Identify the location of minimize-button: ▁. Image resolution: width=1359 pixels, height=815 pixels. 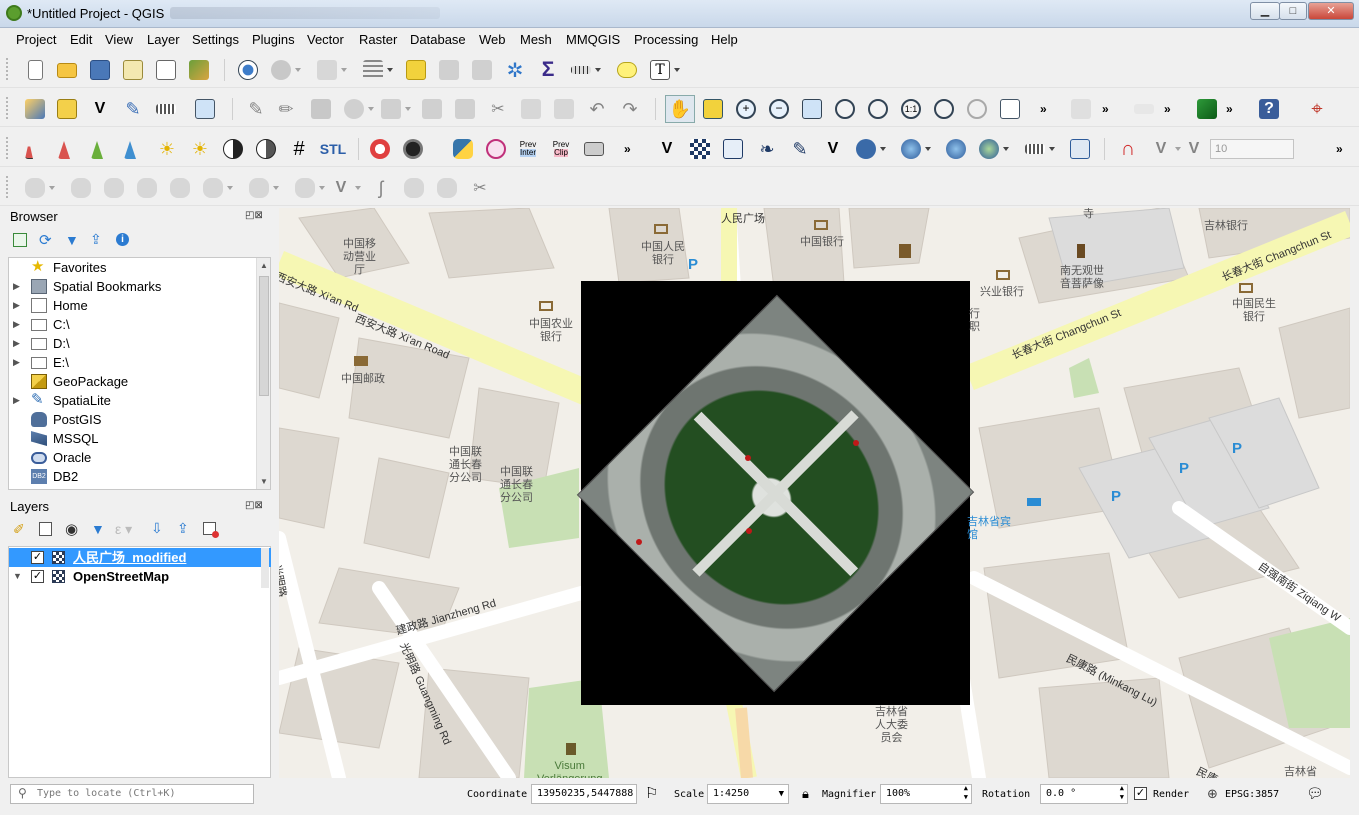
(1265, 11).